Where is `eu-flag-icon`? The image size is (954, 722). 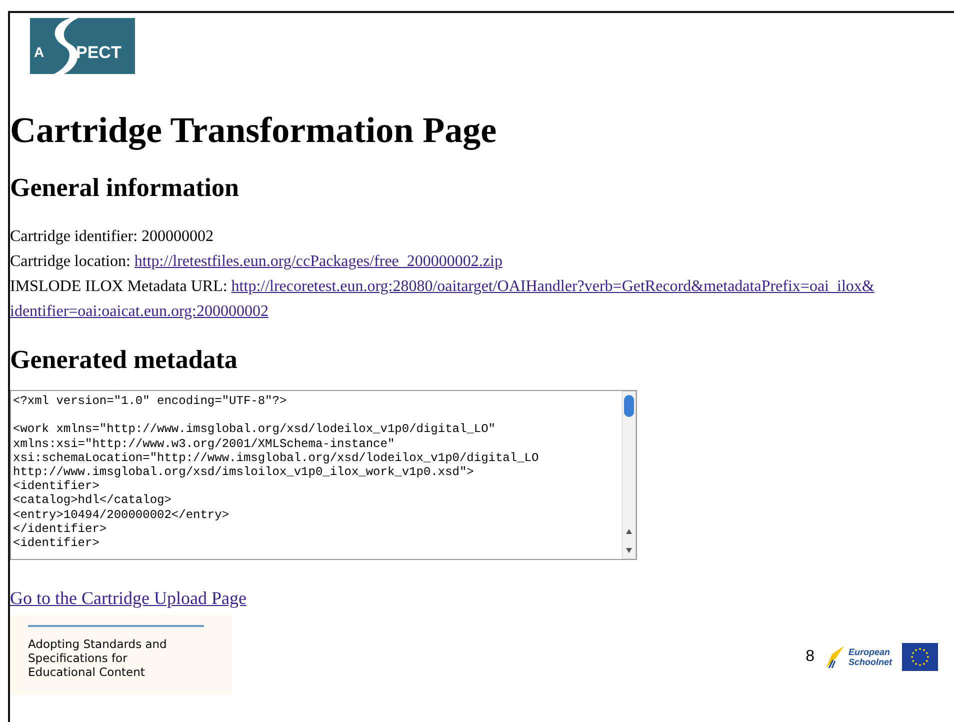
eu-flag-icon is located at coordinates (920, 657).